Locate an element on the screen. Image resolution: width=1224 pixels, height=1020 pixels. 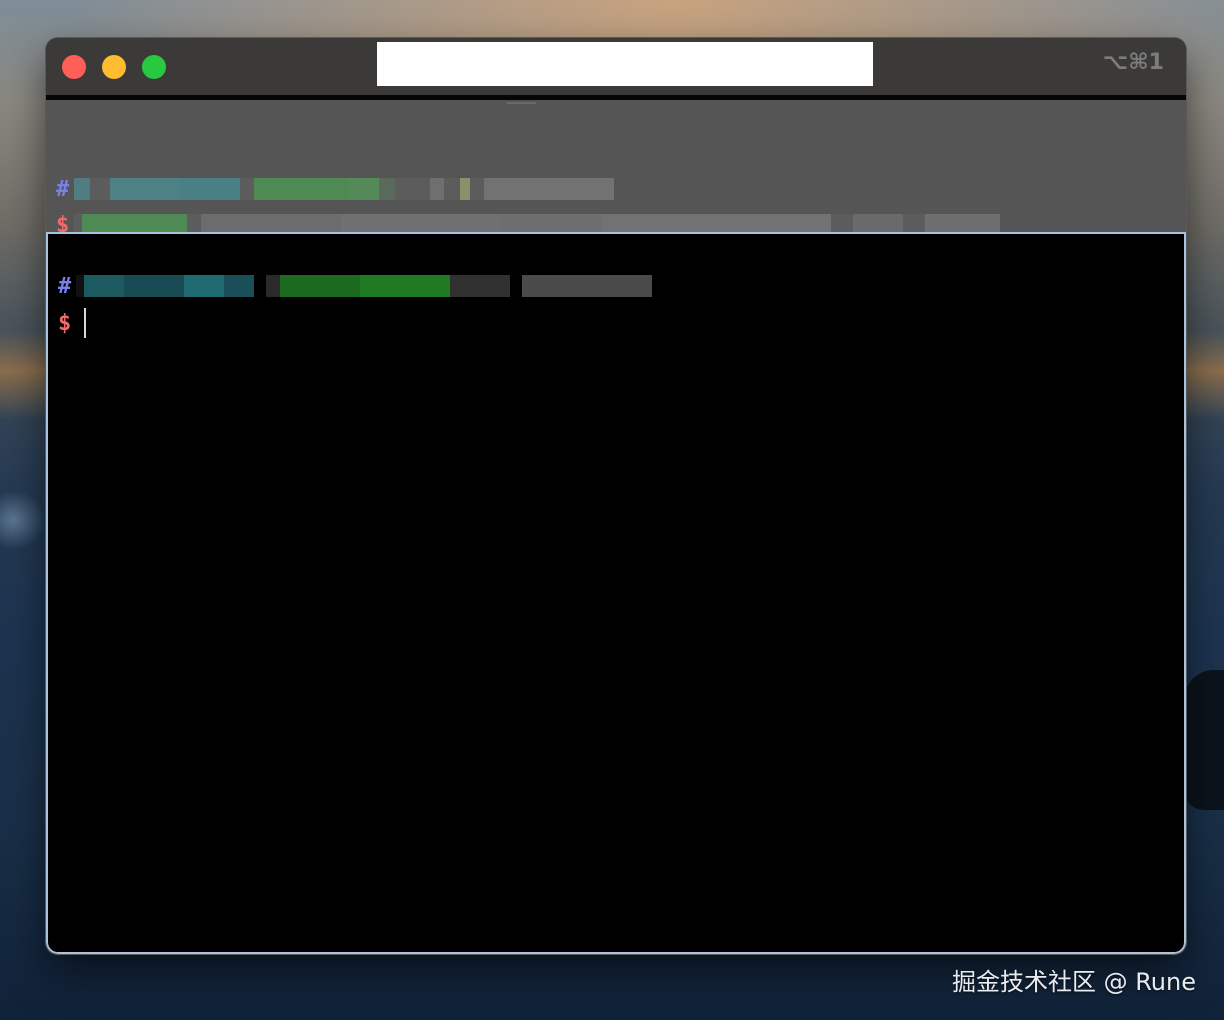
bottom-pane-line-2: $ is located at coordinates (72, 323).